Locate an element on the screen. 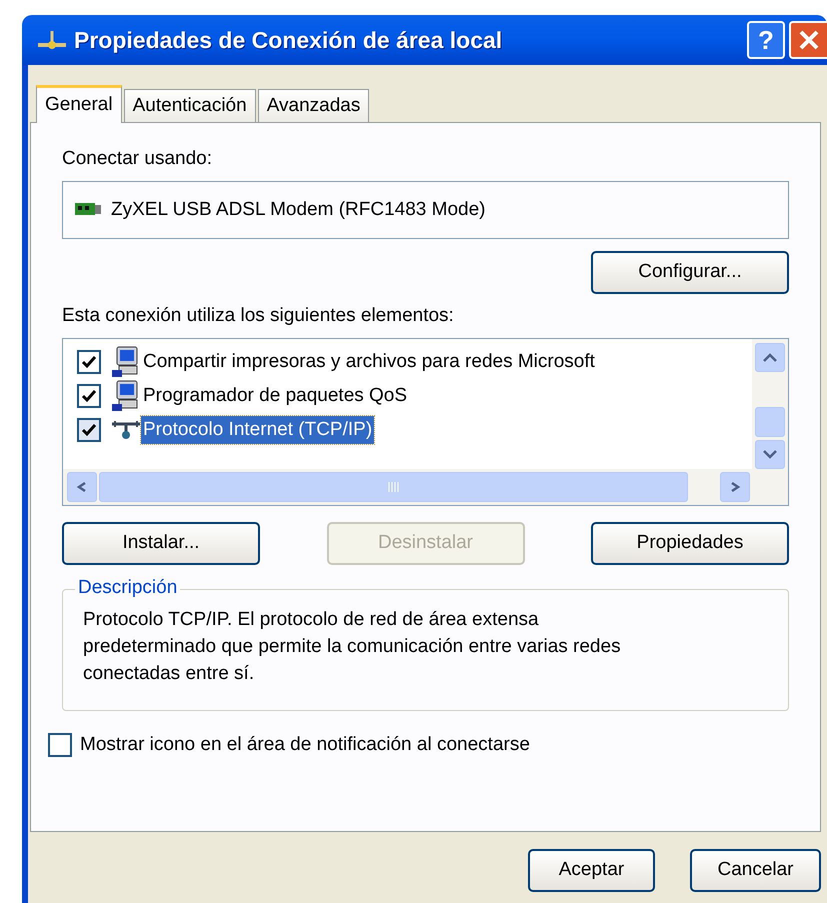 The width and height of the screenshot is (827, 903). close-button is located at coordinates (808, 40).